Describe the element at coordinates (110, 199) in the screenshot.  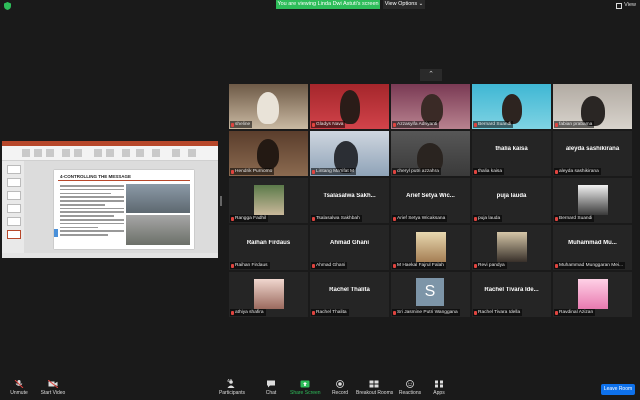
I see `shared-screen: 4-CONTROLLING THE MESSAGE` at that location.